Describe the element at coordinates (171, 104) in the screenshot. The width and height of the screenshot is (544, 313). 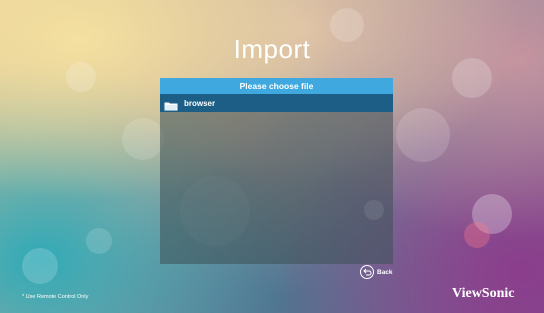
I see `folder-icon` at that location.